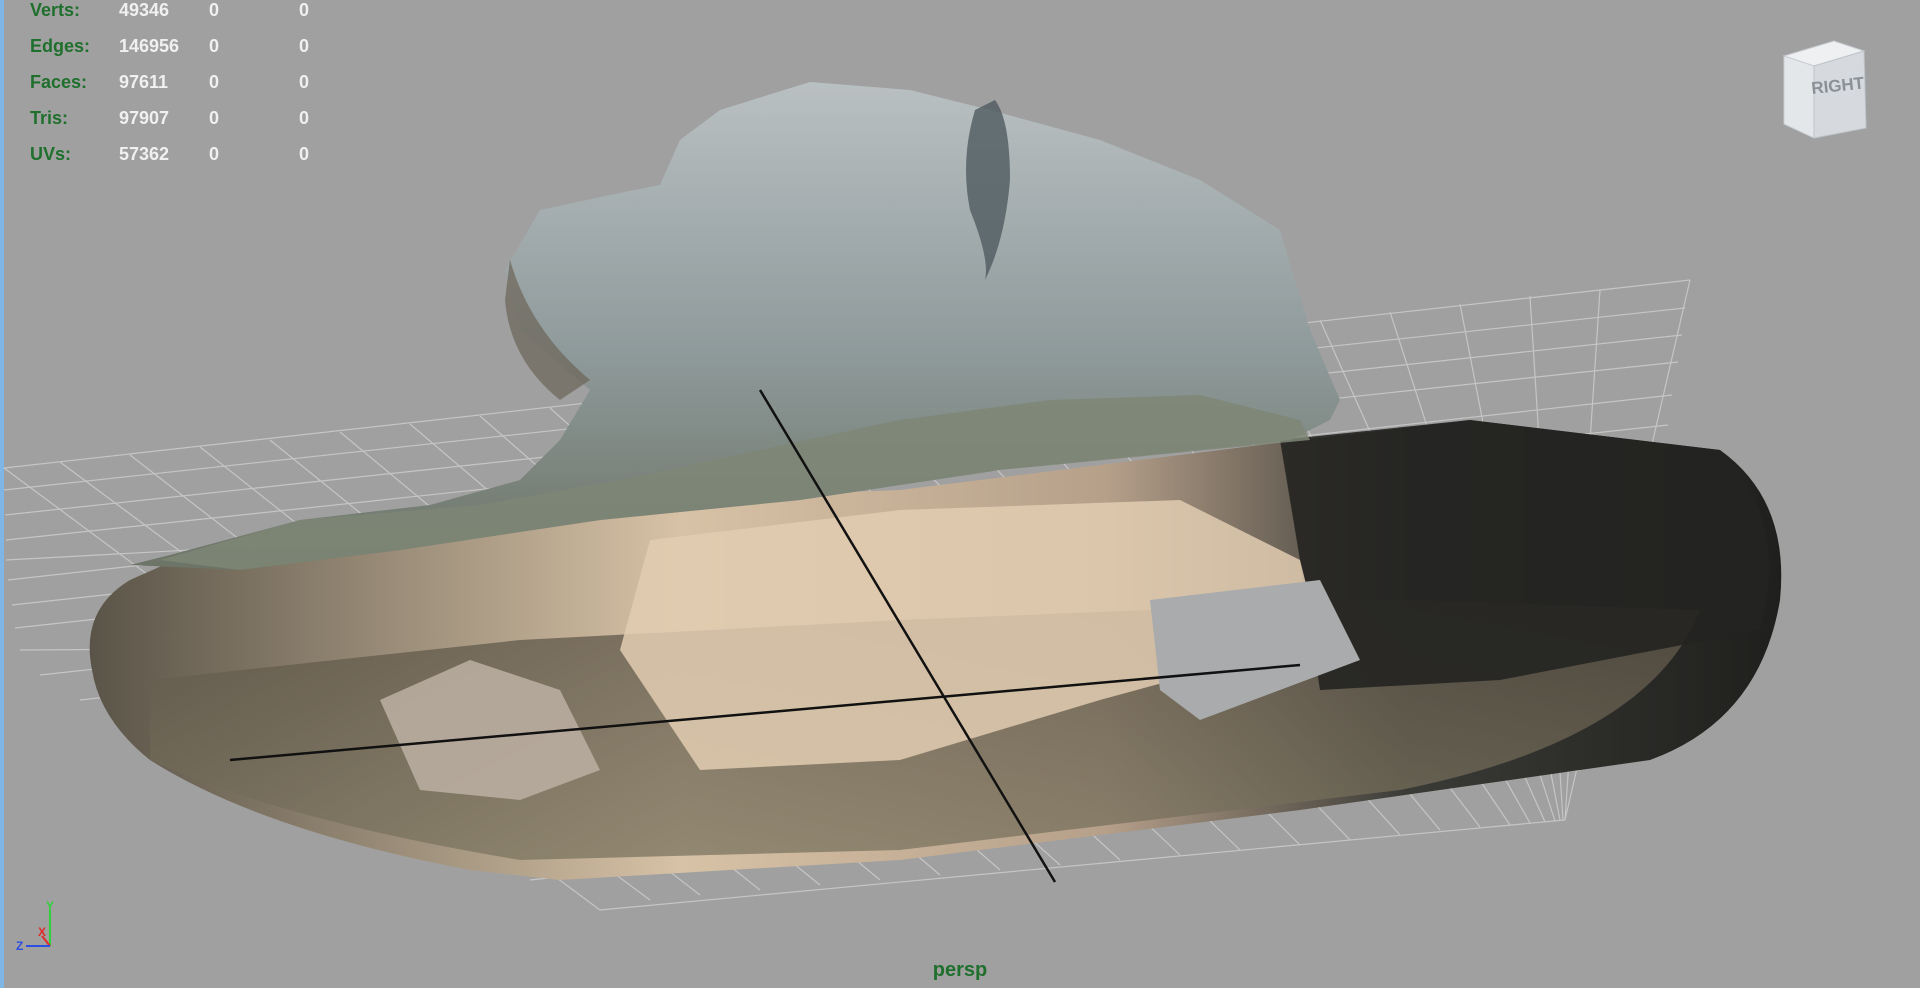 The width and height of the screenshot is (1920, 988). What do you see at coordinates (960, 970) in the screenshot?
I see `camera-name-label: persp` at bounding box center [960, 970].